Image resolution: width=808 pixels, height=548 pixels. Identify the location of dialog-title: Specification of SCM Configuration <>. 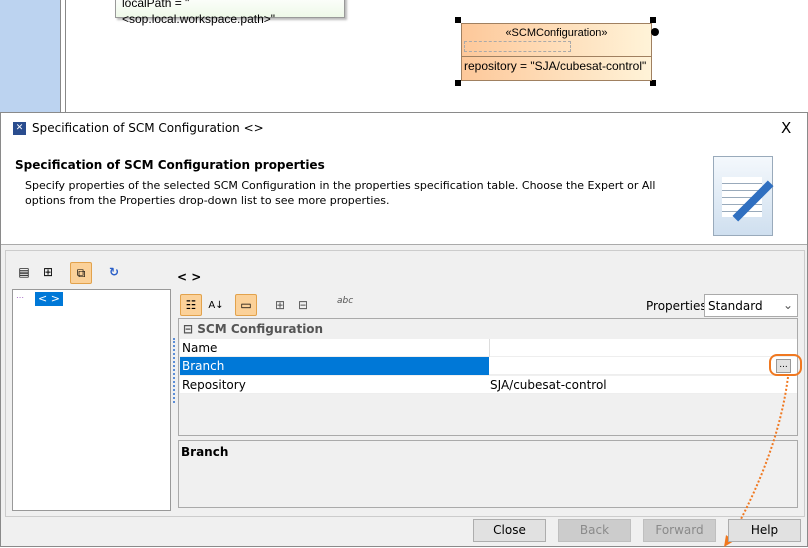
(148, 128).